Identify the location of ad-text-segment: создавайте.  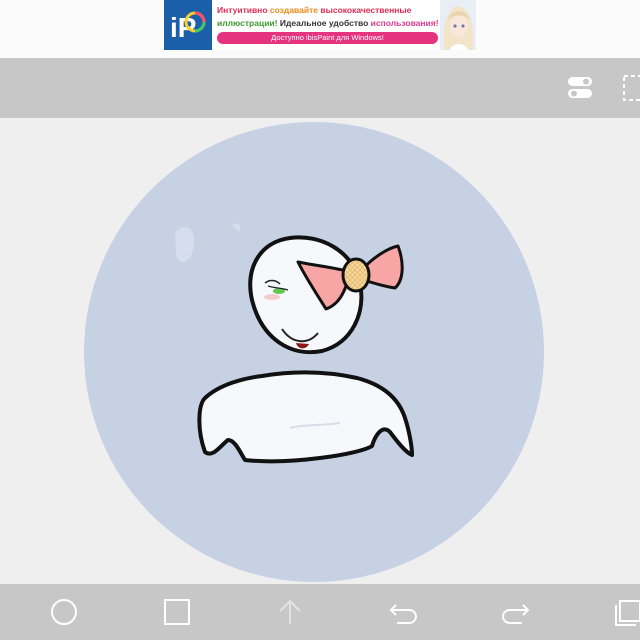
(295, 10).